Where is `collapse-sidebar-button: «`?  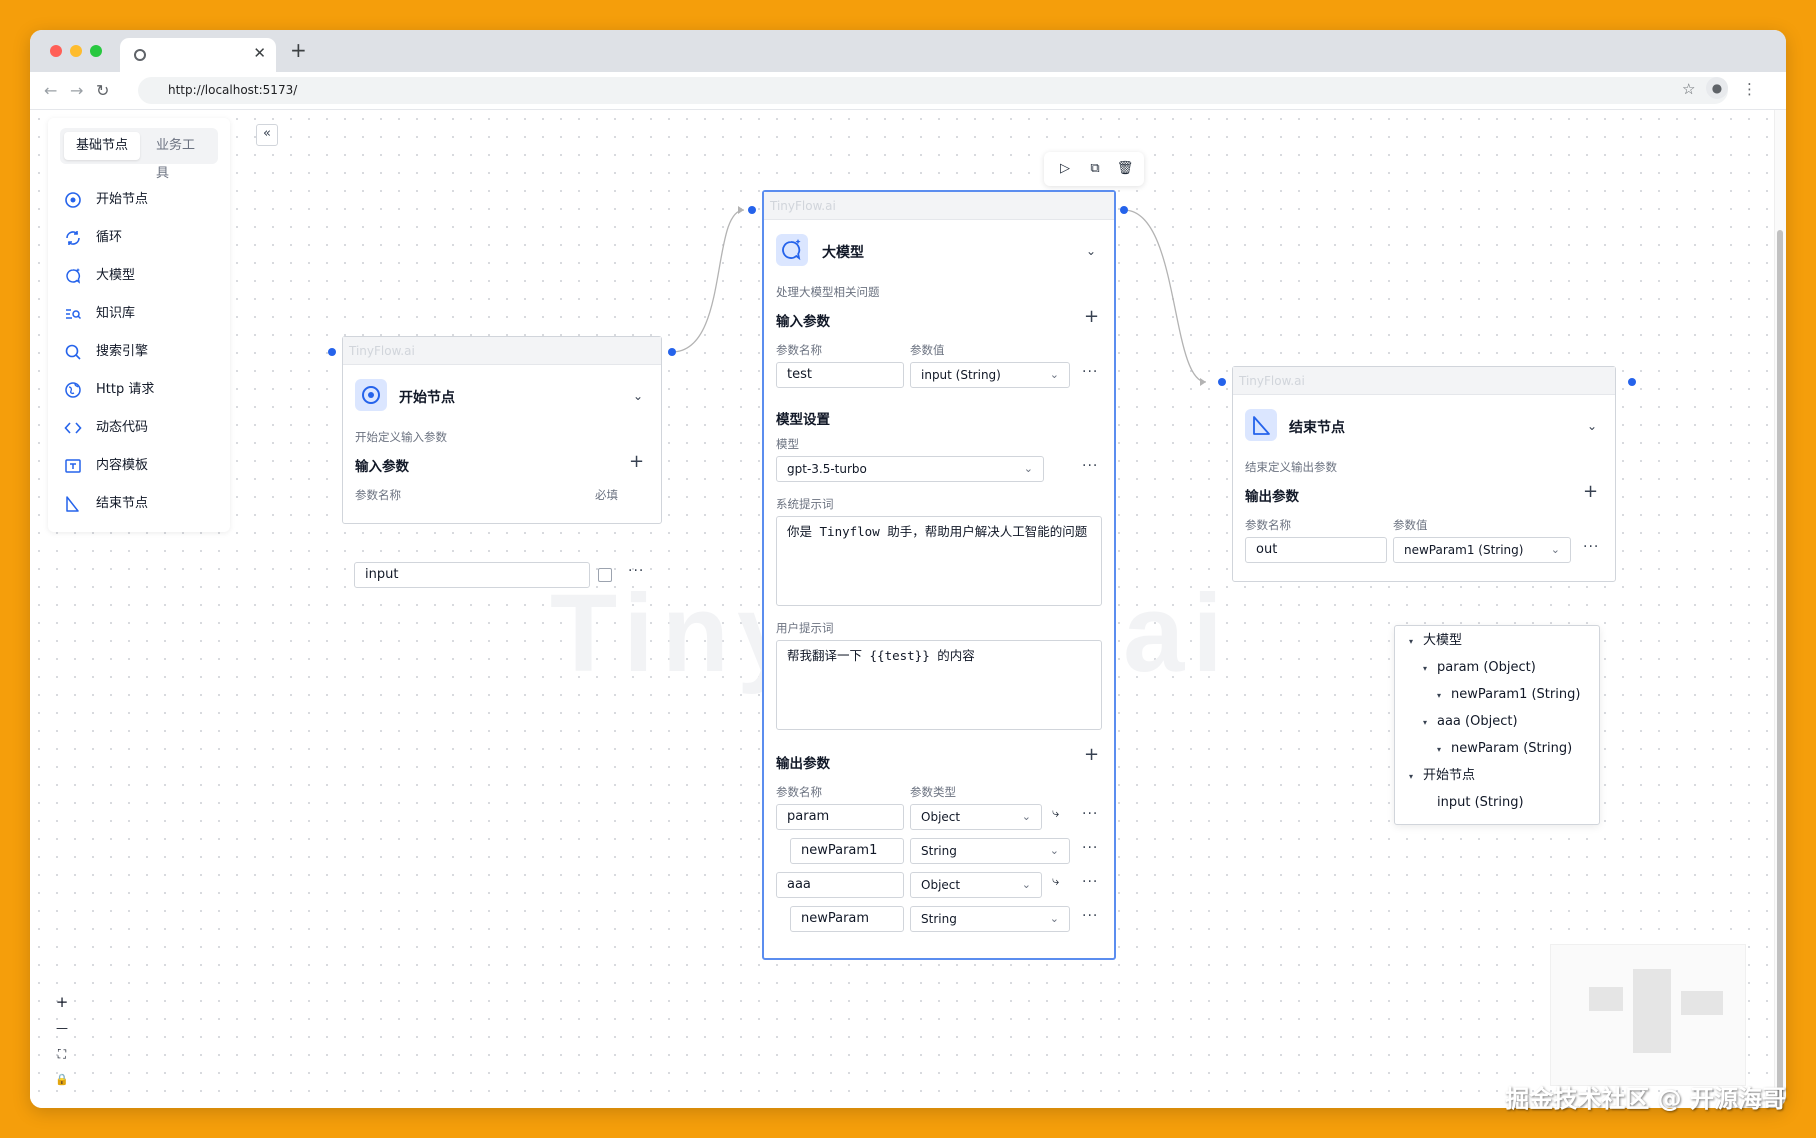
collapse-sidebar-button: « is located at coordinates (267, 135).